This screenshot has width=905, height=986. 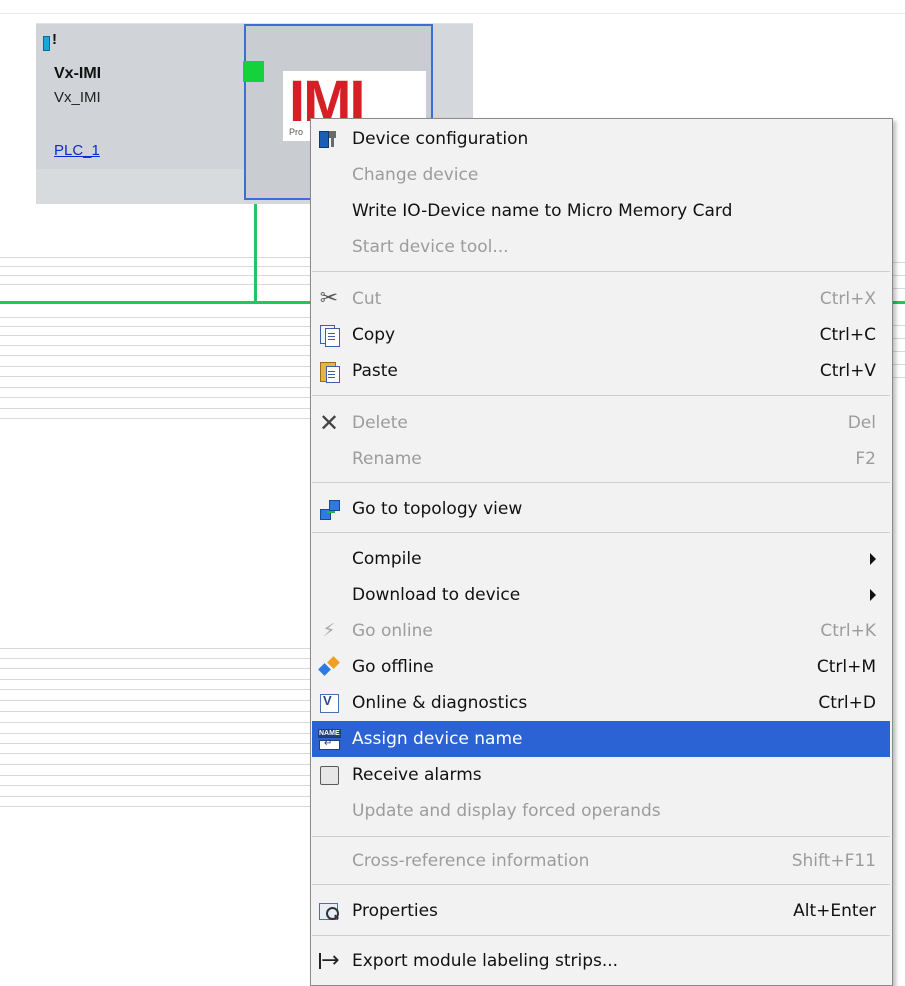 What do you see at coordinates (367, 299) in the screenshot?
I see `menu-item-label: Cut` at bounding box center [367, 299].